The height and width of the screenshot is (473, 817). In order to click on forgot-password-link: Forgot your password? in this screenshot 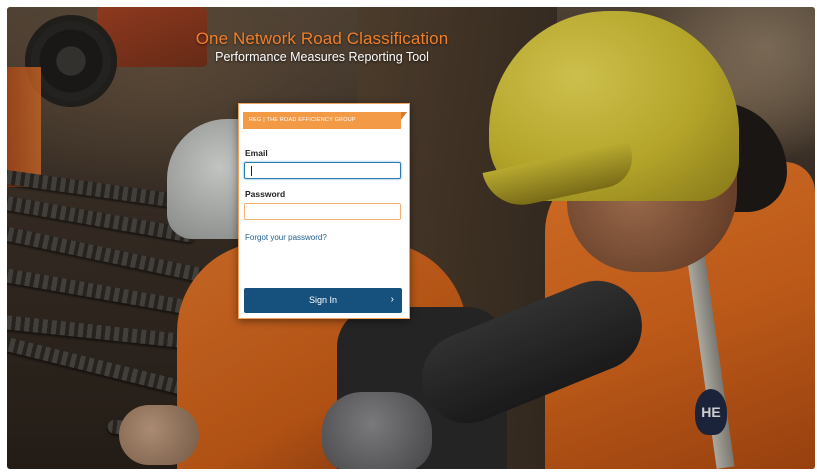, I will do `click(286, 237)`.